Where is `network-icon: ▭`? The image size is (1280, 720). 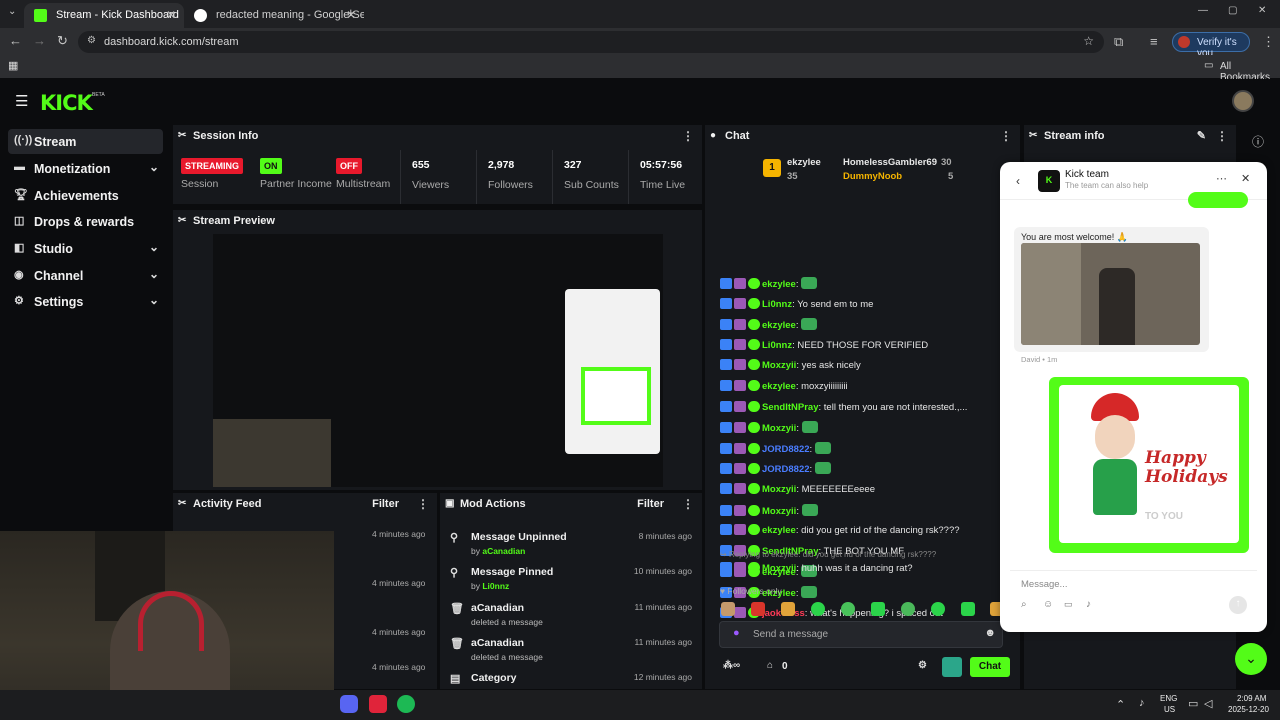
network-icon: ▭ is located at coordinates (1193, 703).